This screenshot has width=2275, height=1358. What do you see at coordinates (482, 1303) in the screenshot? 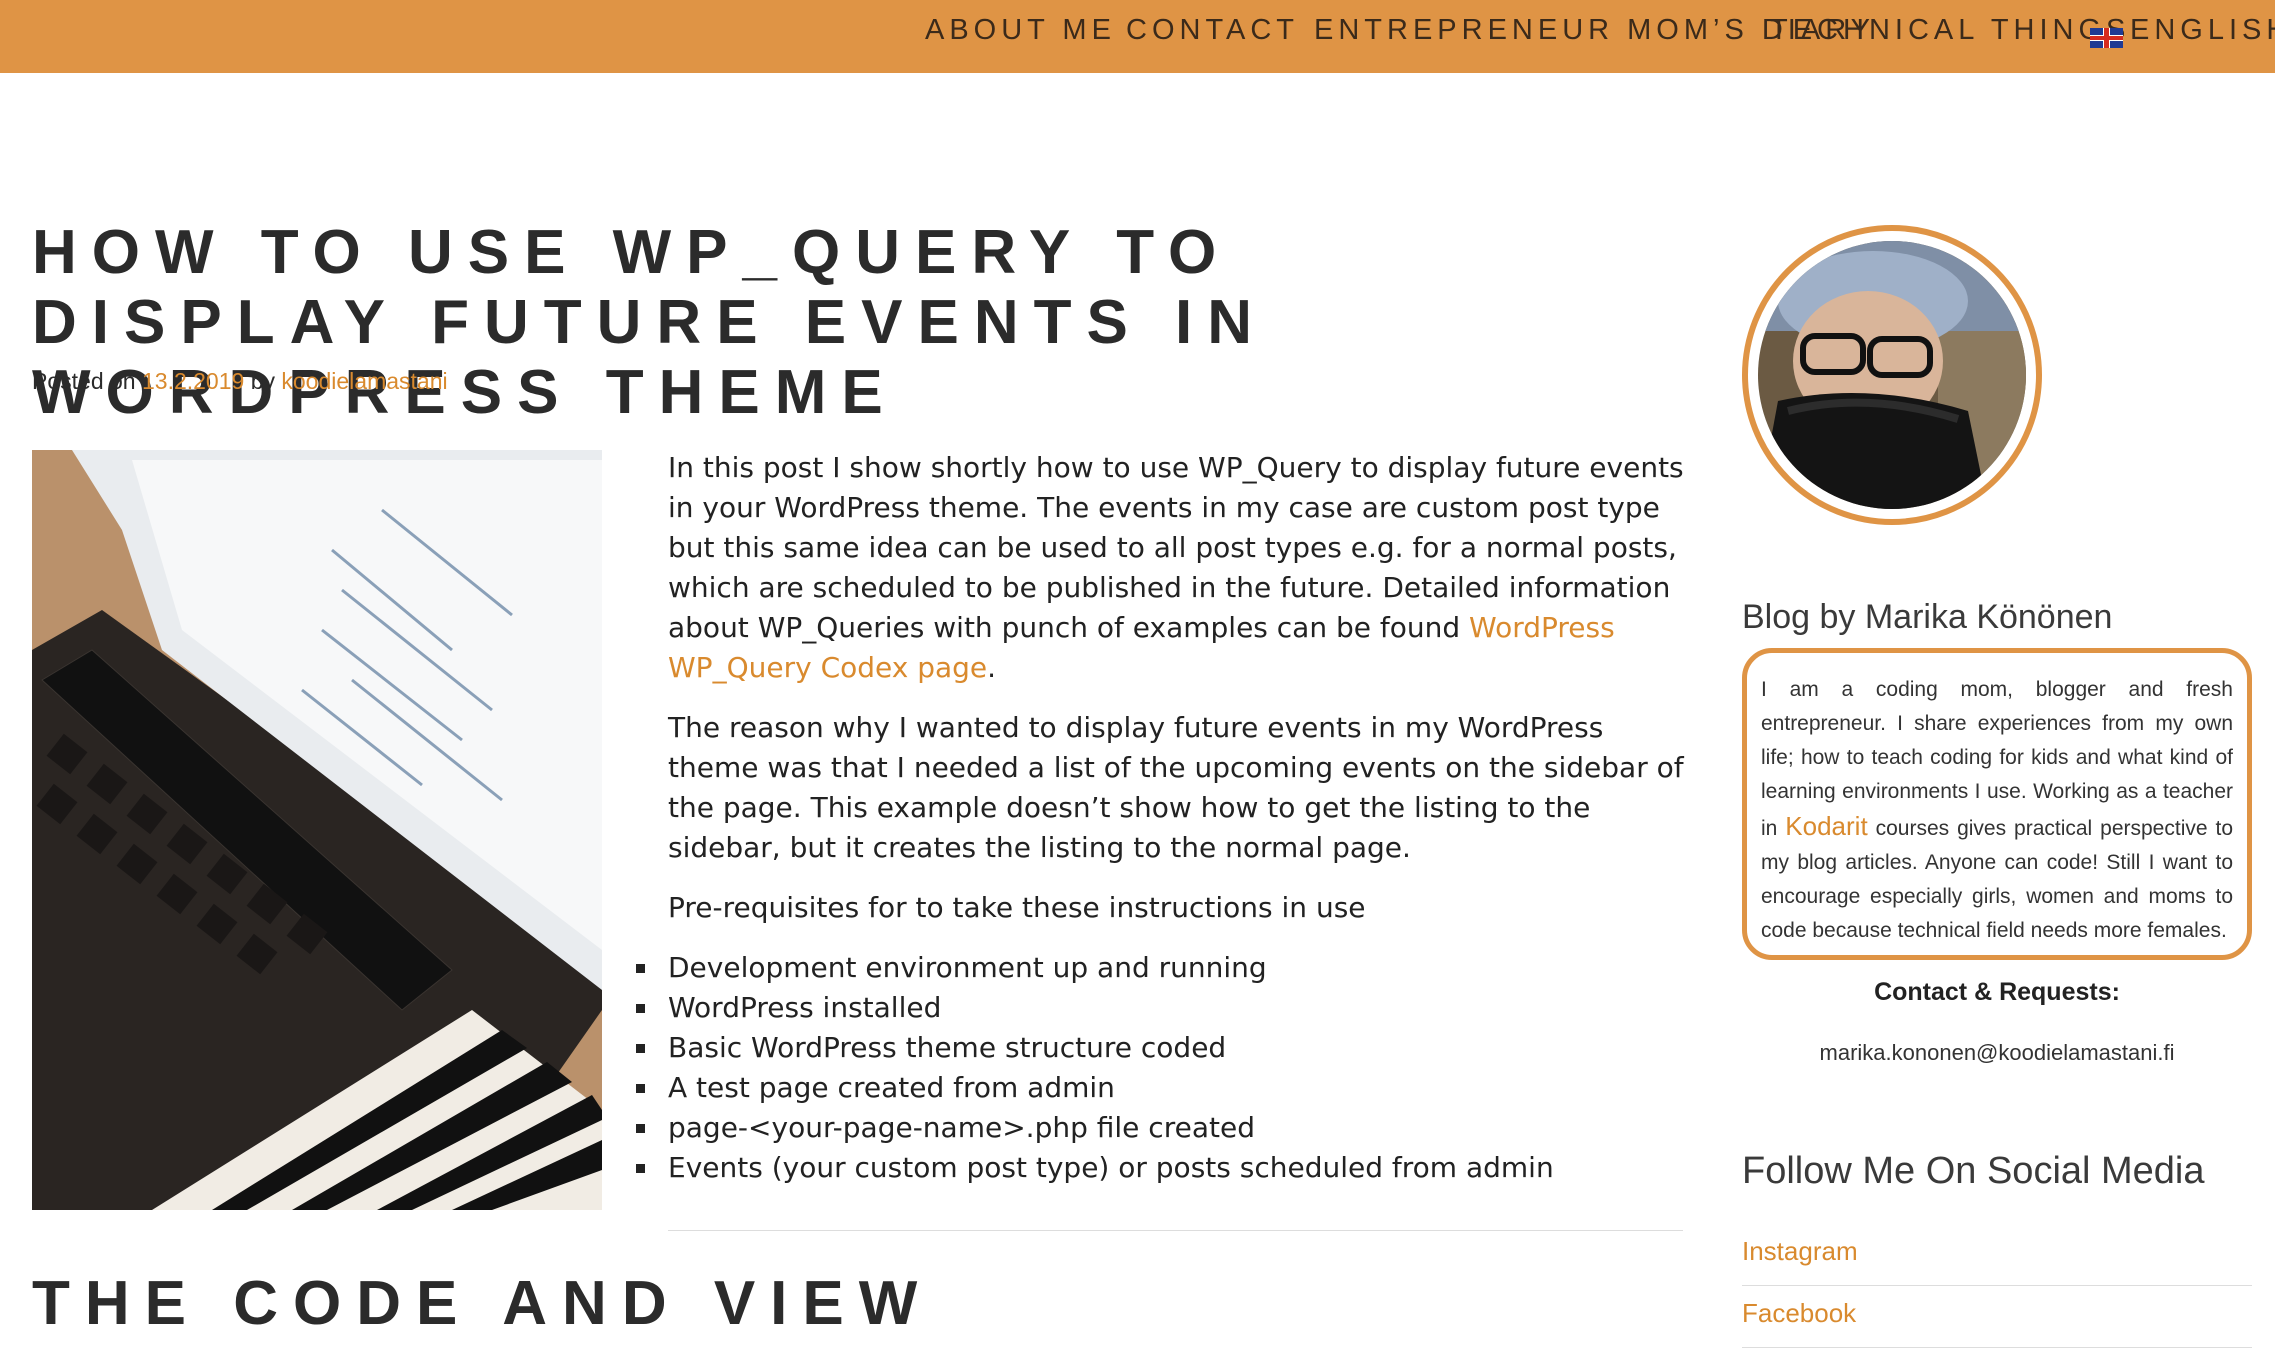
I see `section-title-code-and-view: THE CODE AND VIEW` at bounding box center [482, 1303].